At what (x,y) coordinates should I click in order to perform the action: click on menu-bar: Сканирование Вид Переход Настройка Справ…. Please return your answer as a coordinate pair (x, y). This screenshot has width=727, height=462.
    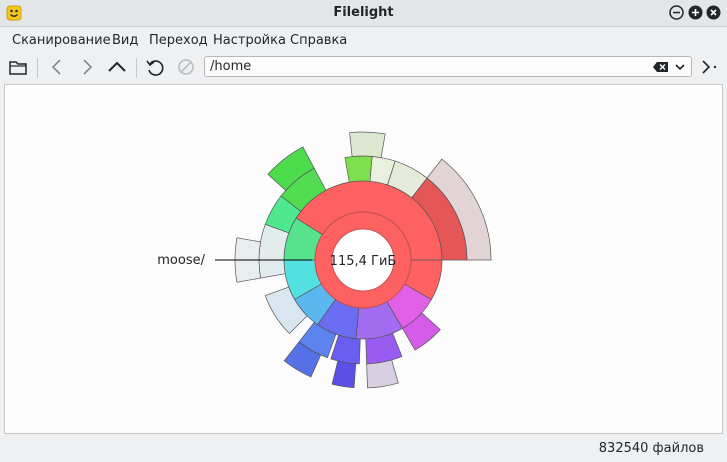
    Looking at the image, I should click on (363, 39).